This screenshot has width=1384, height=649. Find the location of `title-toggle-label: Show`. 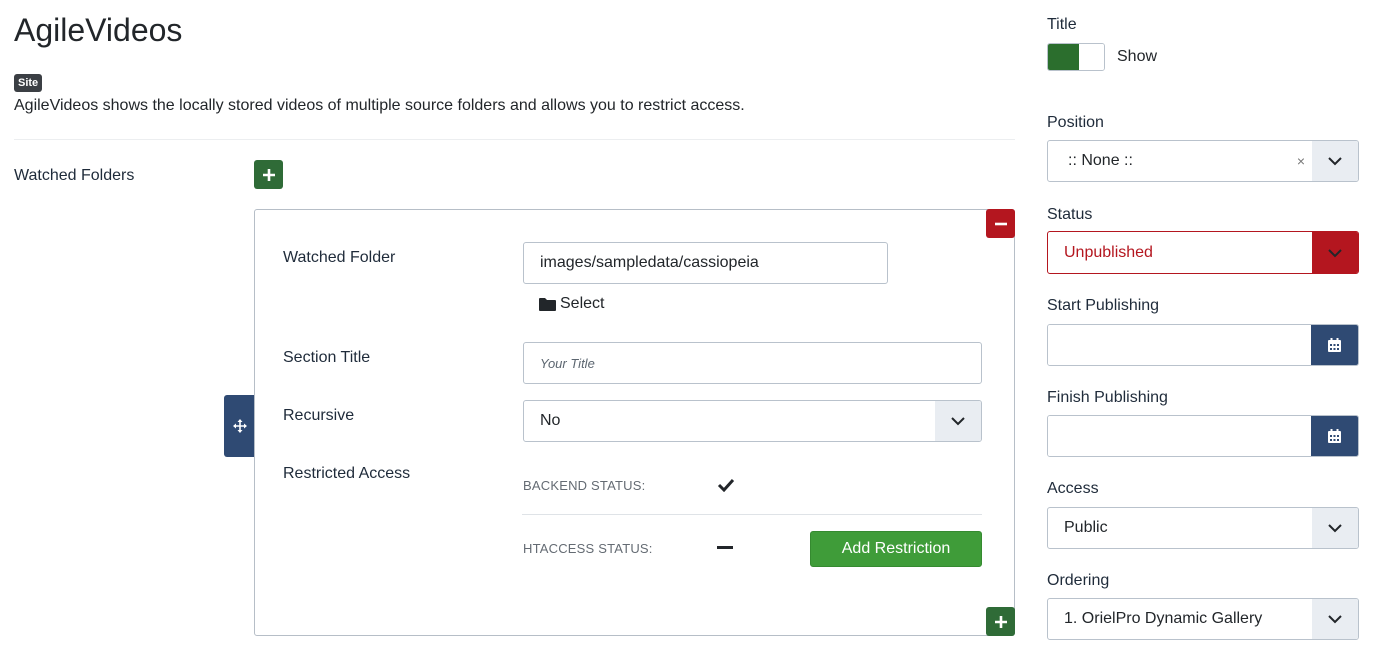

title-toggle-label: Show is located at coordinates (1137, 56).